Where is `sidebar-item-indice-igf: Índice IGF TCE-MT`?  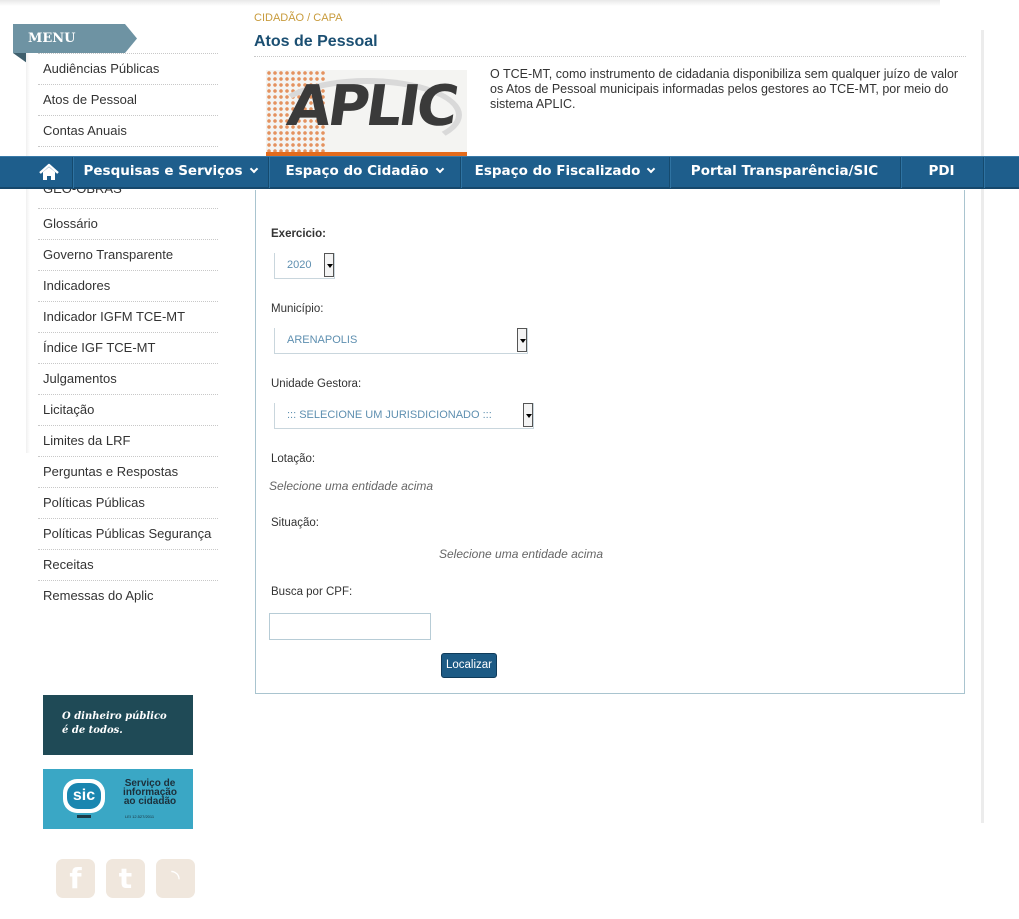
sidebar-item-indice-igf: Índice IGF TCE-MT is located at coordinates (128, 347).